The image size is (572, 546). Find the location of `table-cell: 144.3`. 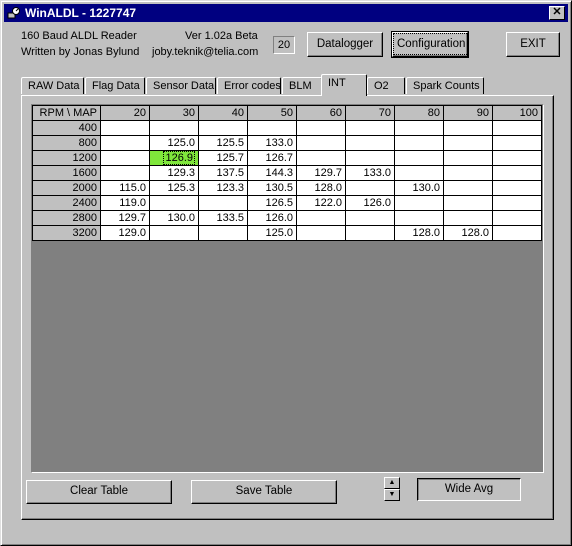

table-cell: 144.3 is located at coordinates (272, 173).